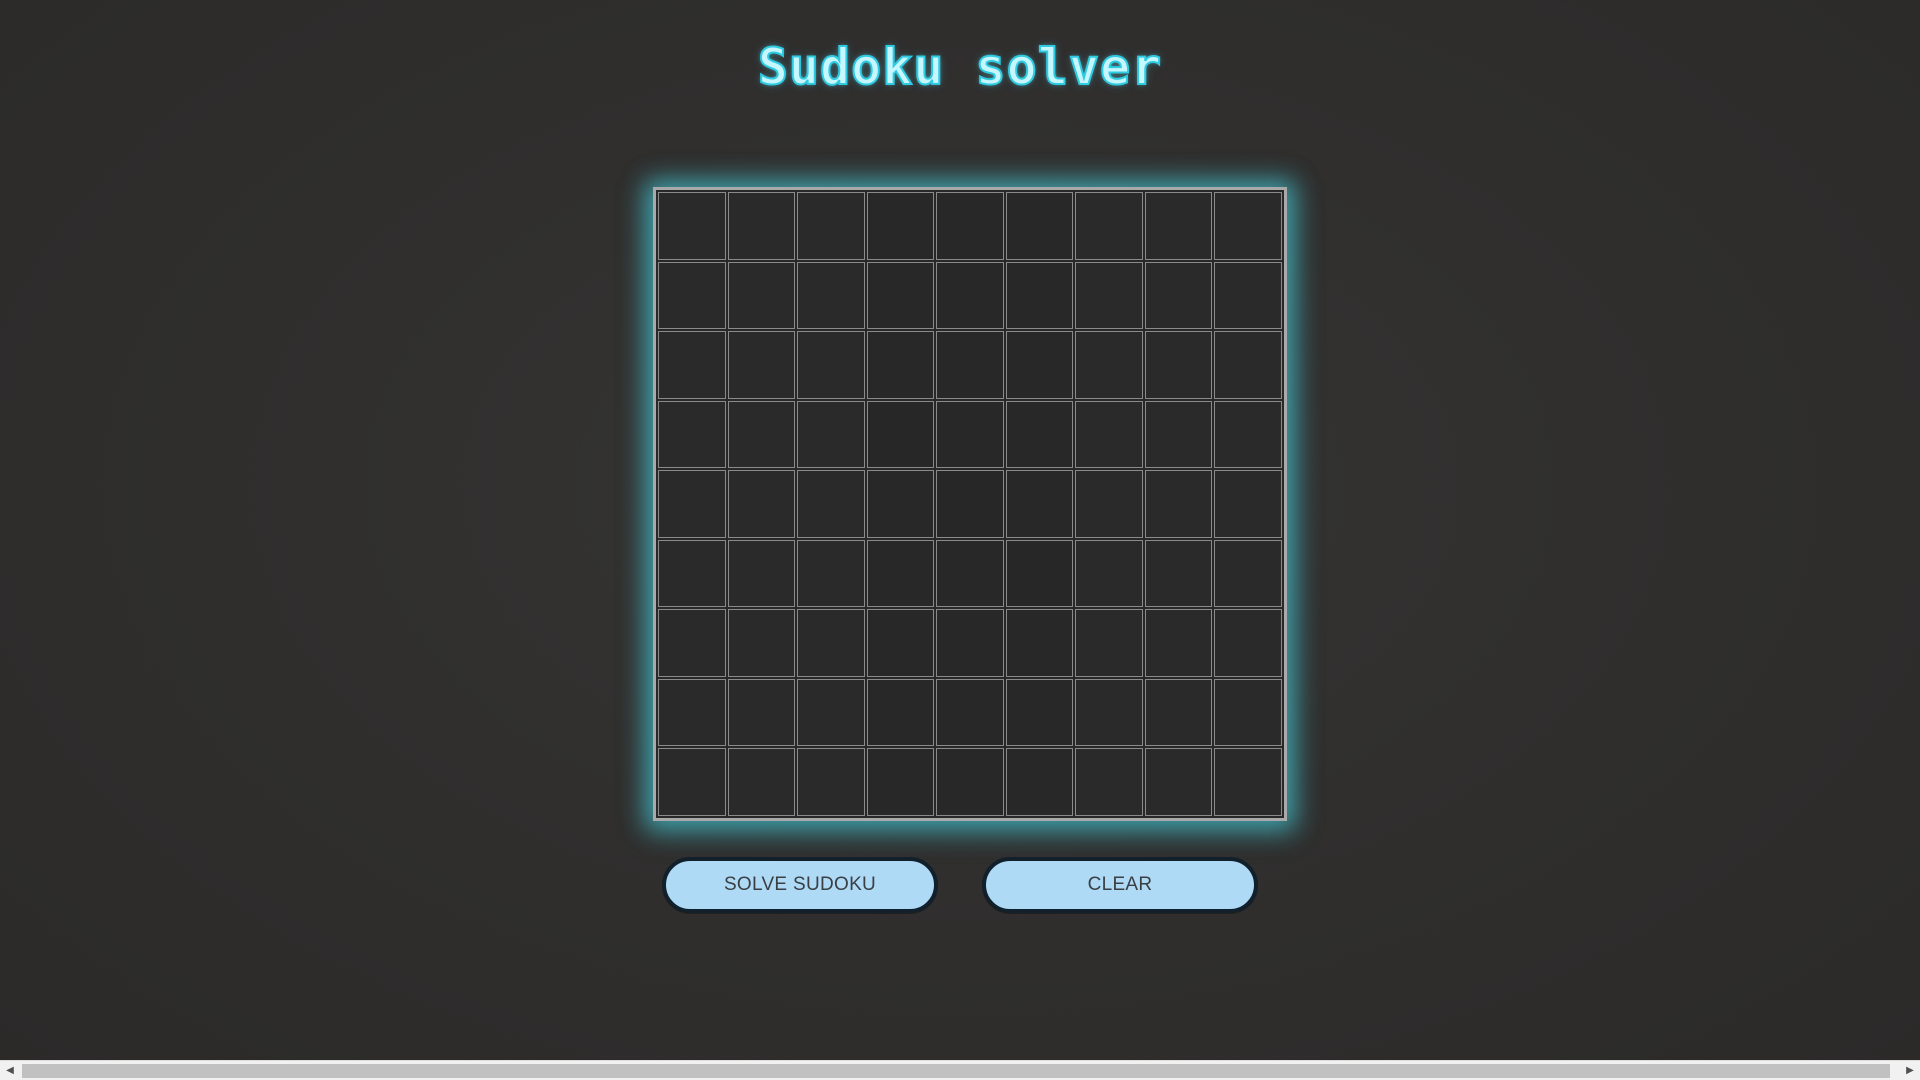 The height and width of the screenshot is (1080, 1920). Describe the element at coordinates (1178, 643) in the screenshot. I see `sudoku-cell-r7-c8` at that location.